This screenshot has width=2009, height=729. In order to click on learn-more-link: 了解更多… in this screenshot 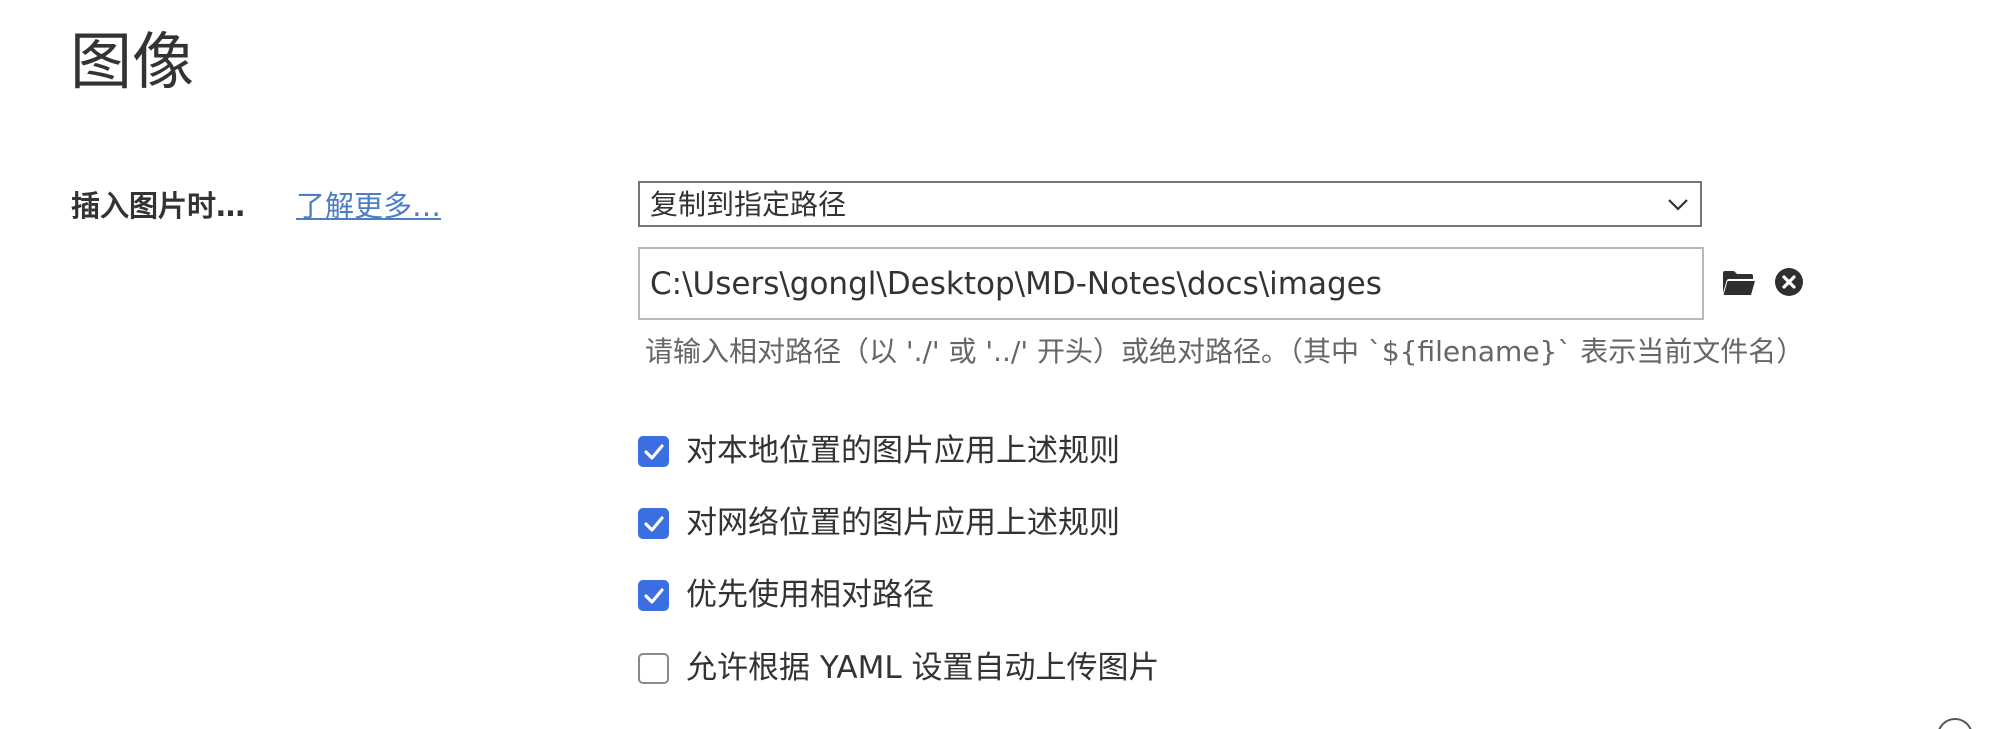, I will do `click(368, 206)`.